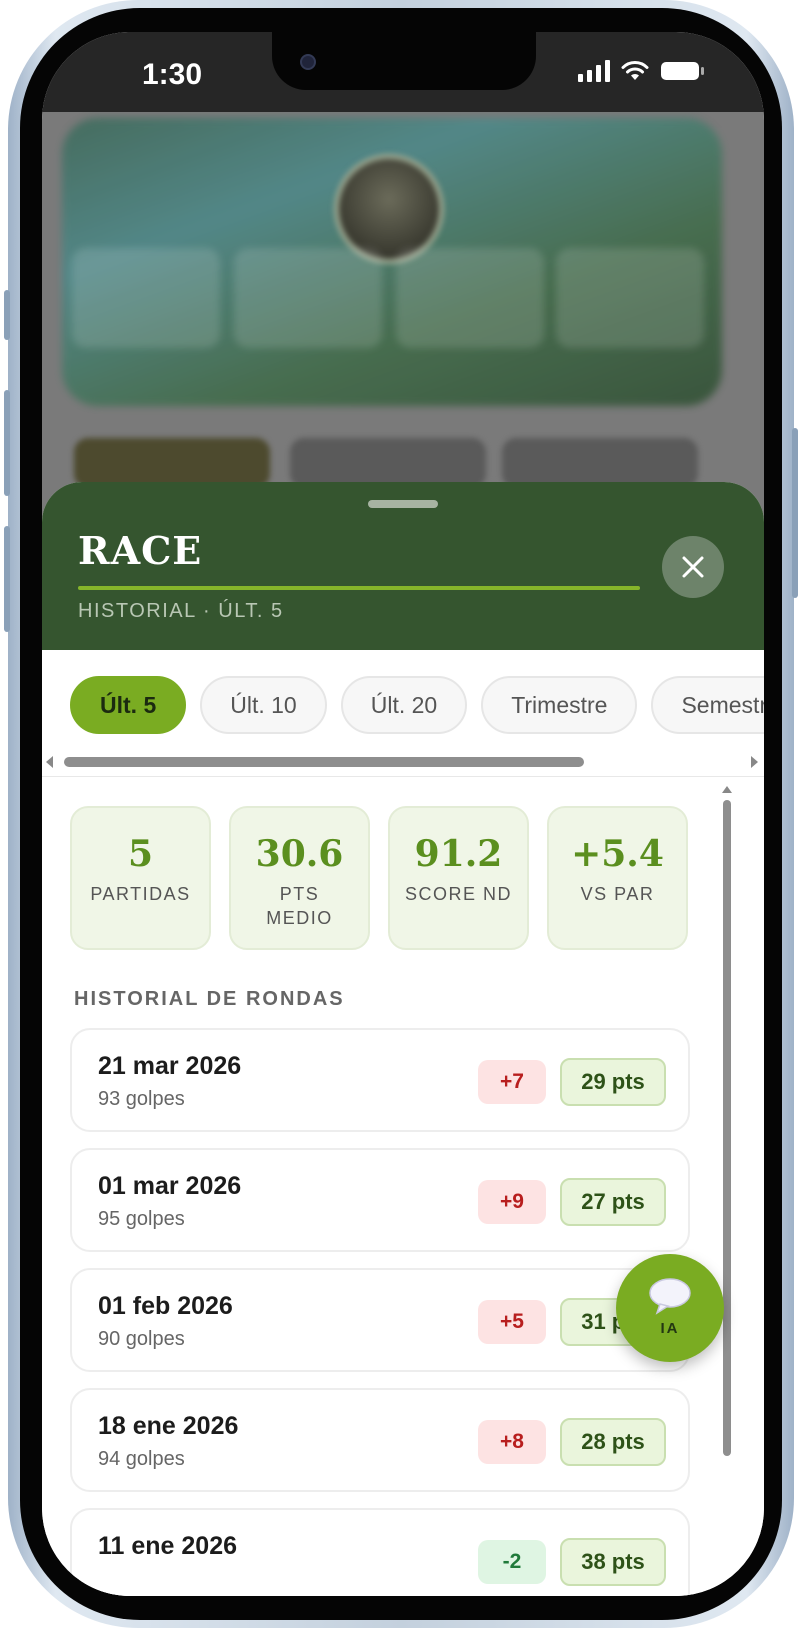 The image size is (802, 1628). Describe the element at coordinates (168, 1426) in the screenshot. I see `round-date: 18 ene 2026` at that location.